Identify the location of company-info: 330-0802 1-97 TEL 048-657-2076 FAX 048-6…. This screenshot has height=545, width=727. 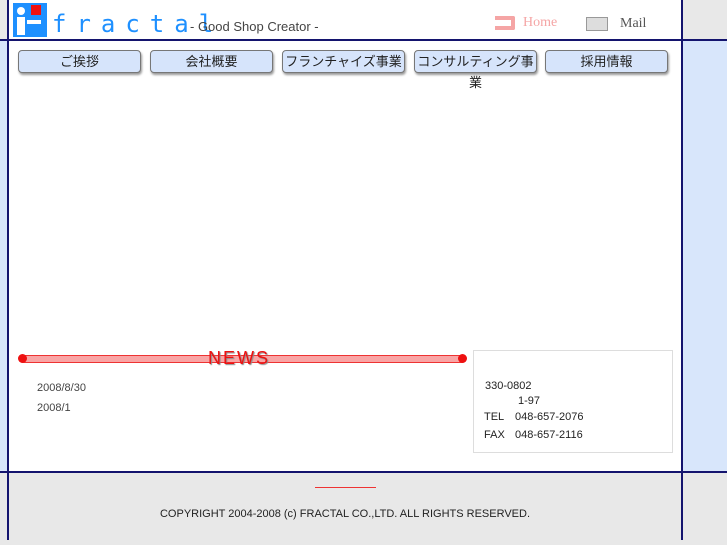
(573, 401).